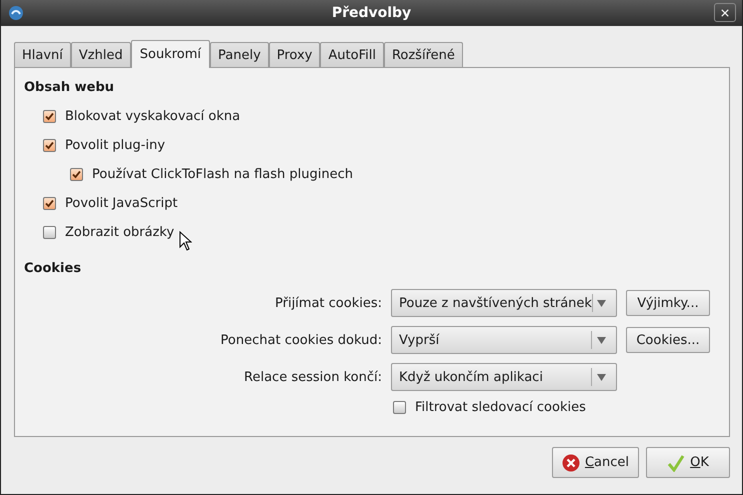 The width and height of the screenshot is (743, 495). I want to click on dropdown: Když ukončím aplikaci, so click(504, 377).